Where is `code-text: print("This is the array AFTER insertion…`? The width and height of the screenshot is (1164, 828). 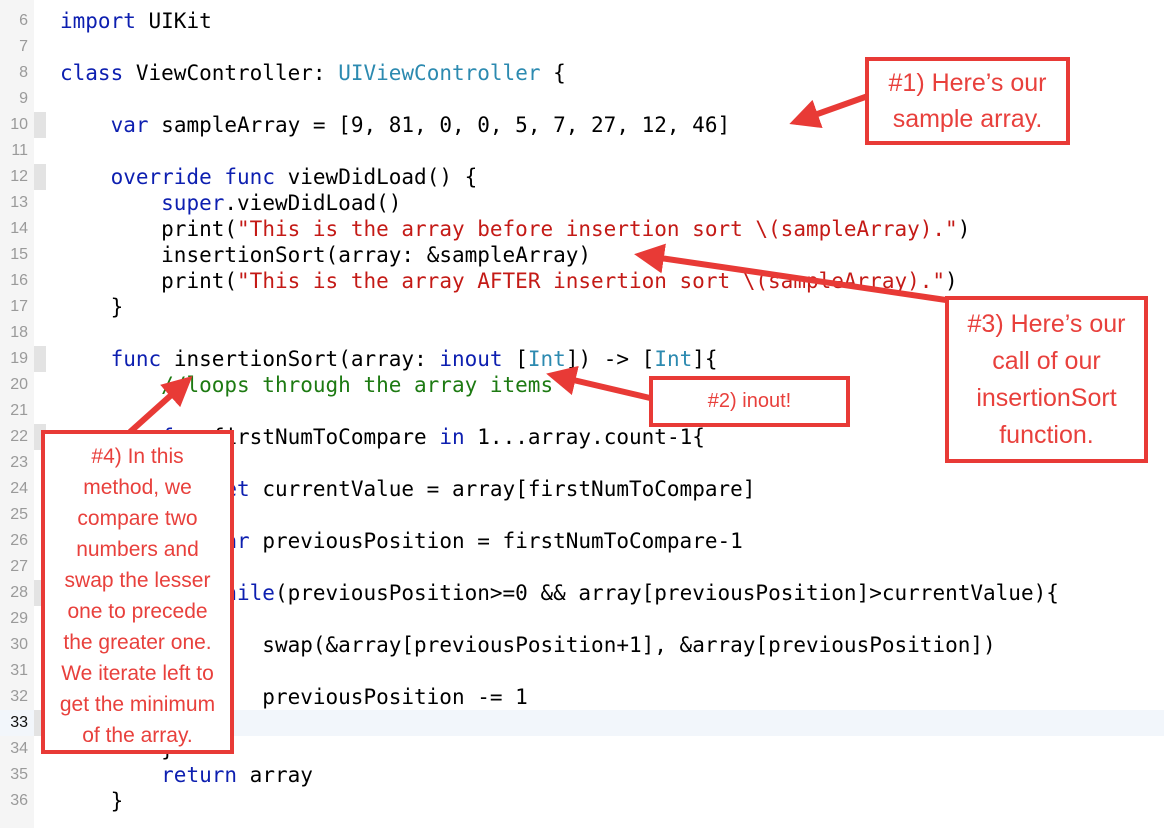
code-text: print("This is the array AFTER insertion… is located at coordinates (559, 281).